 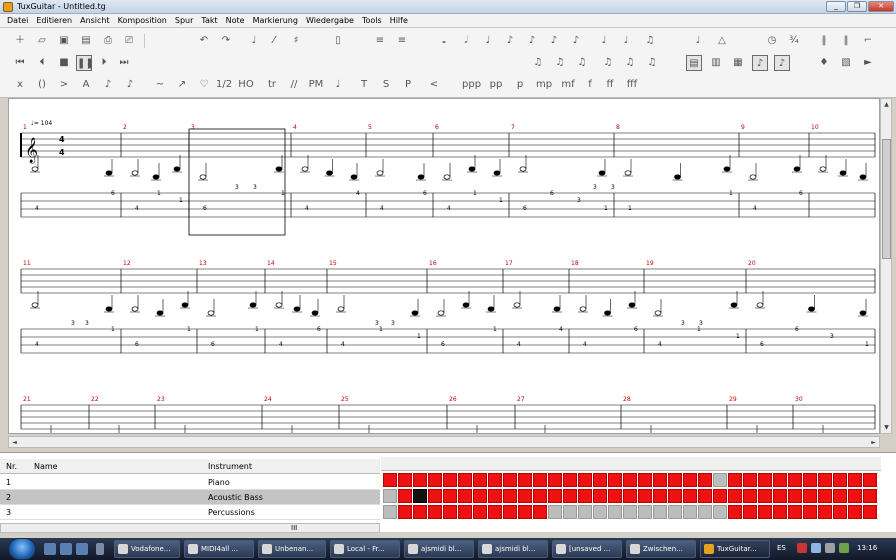 What do you see at coordinates (235, 20) in the screenshot?
I see `menu-note: Note` at bounding box center [235, 20].